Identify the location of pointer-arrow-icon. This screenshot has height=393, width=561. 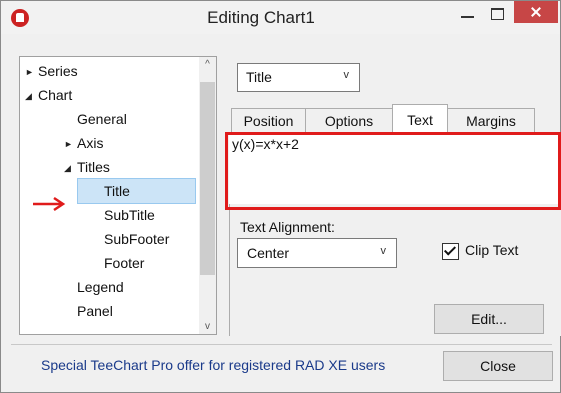
(49, 204).